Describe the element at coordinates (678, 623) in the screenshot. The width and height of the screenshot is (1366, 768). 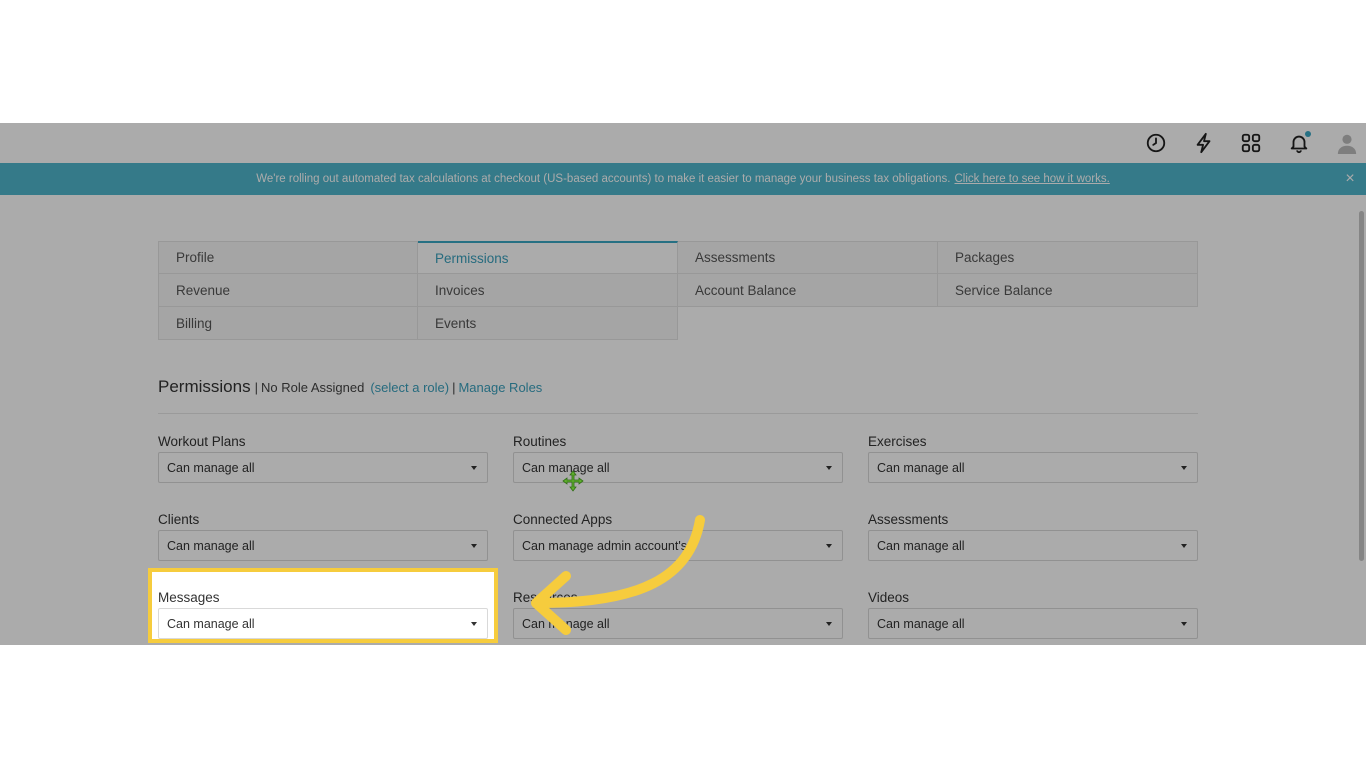
I see `resources-select: Can manage all` at that location.